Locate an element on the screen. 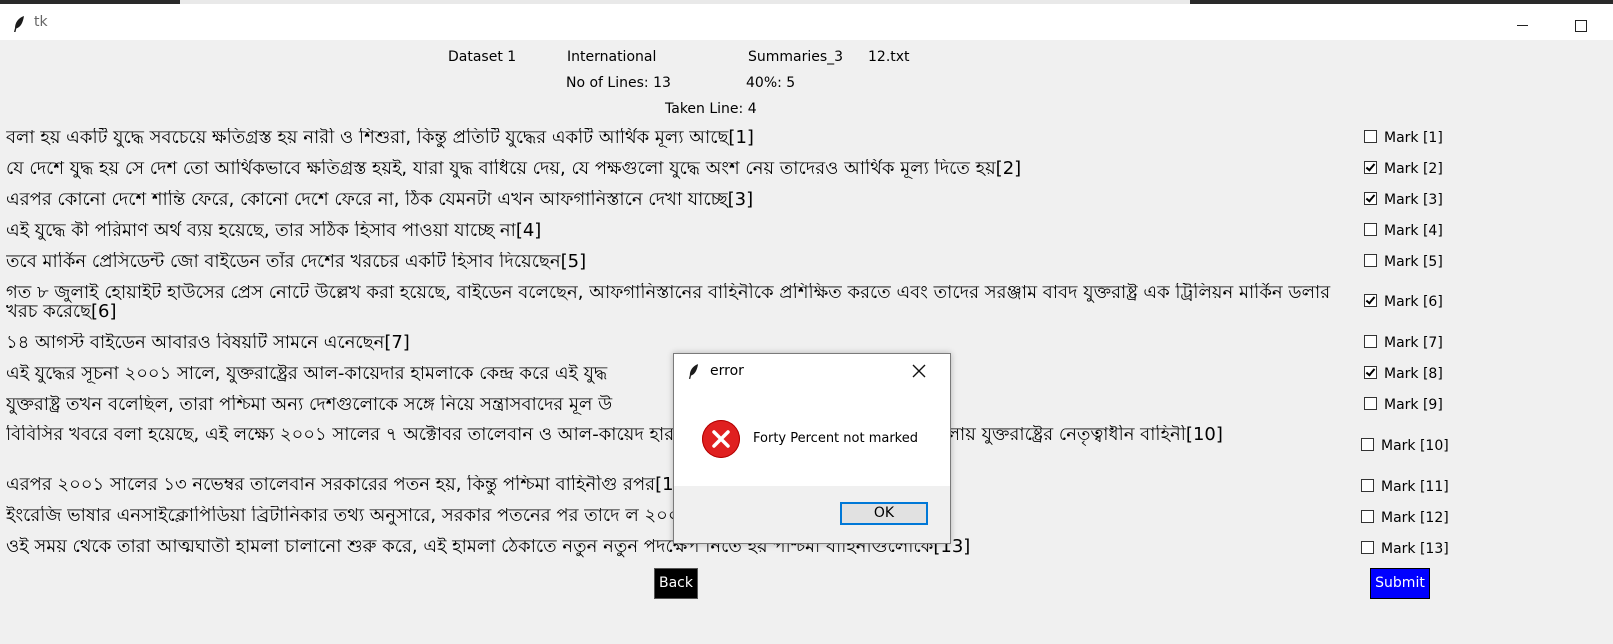  dialog-message: Forty Percent not marked is located at coordinates (835, 438).